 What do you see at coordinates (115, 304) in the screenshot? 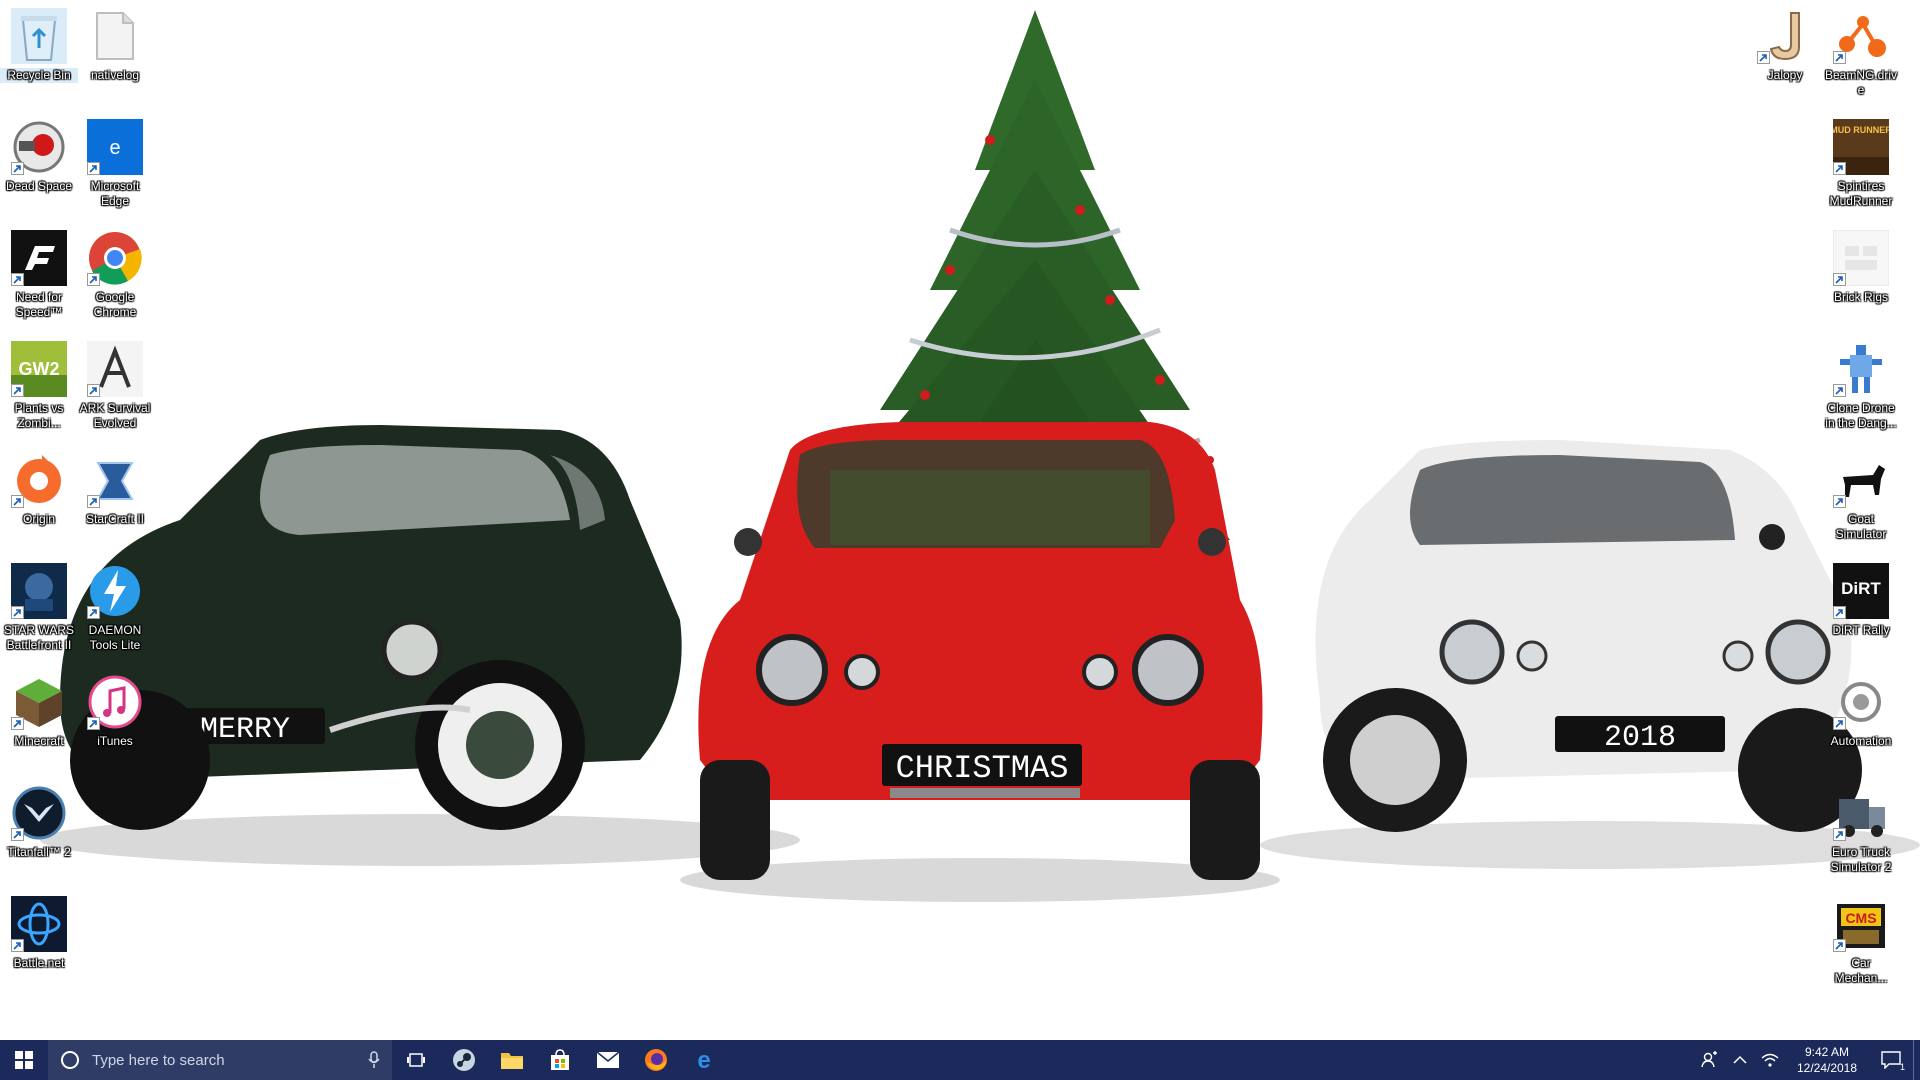
I see `desktop-icon-label: Google Chrome` at bounding box center [115, 304].